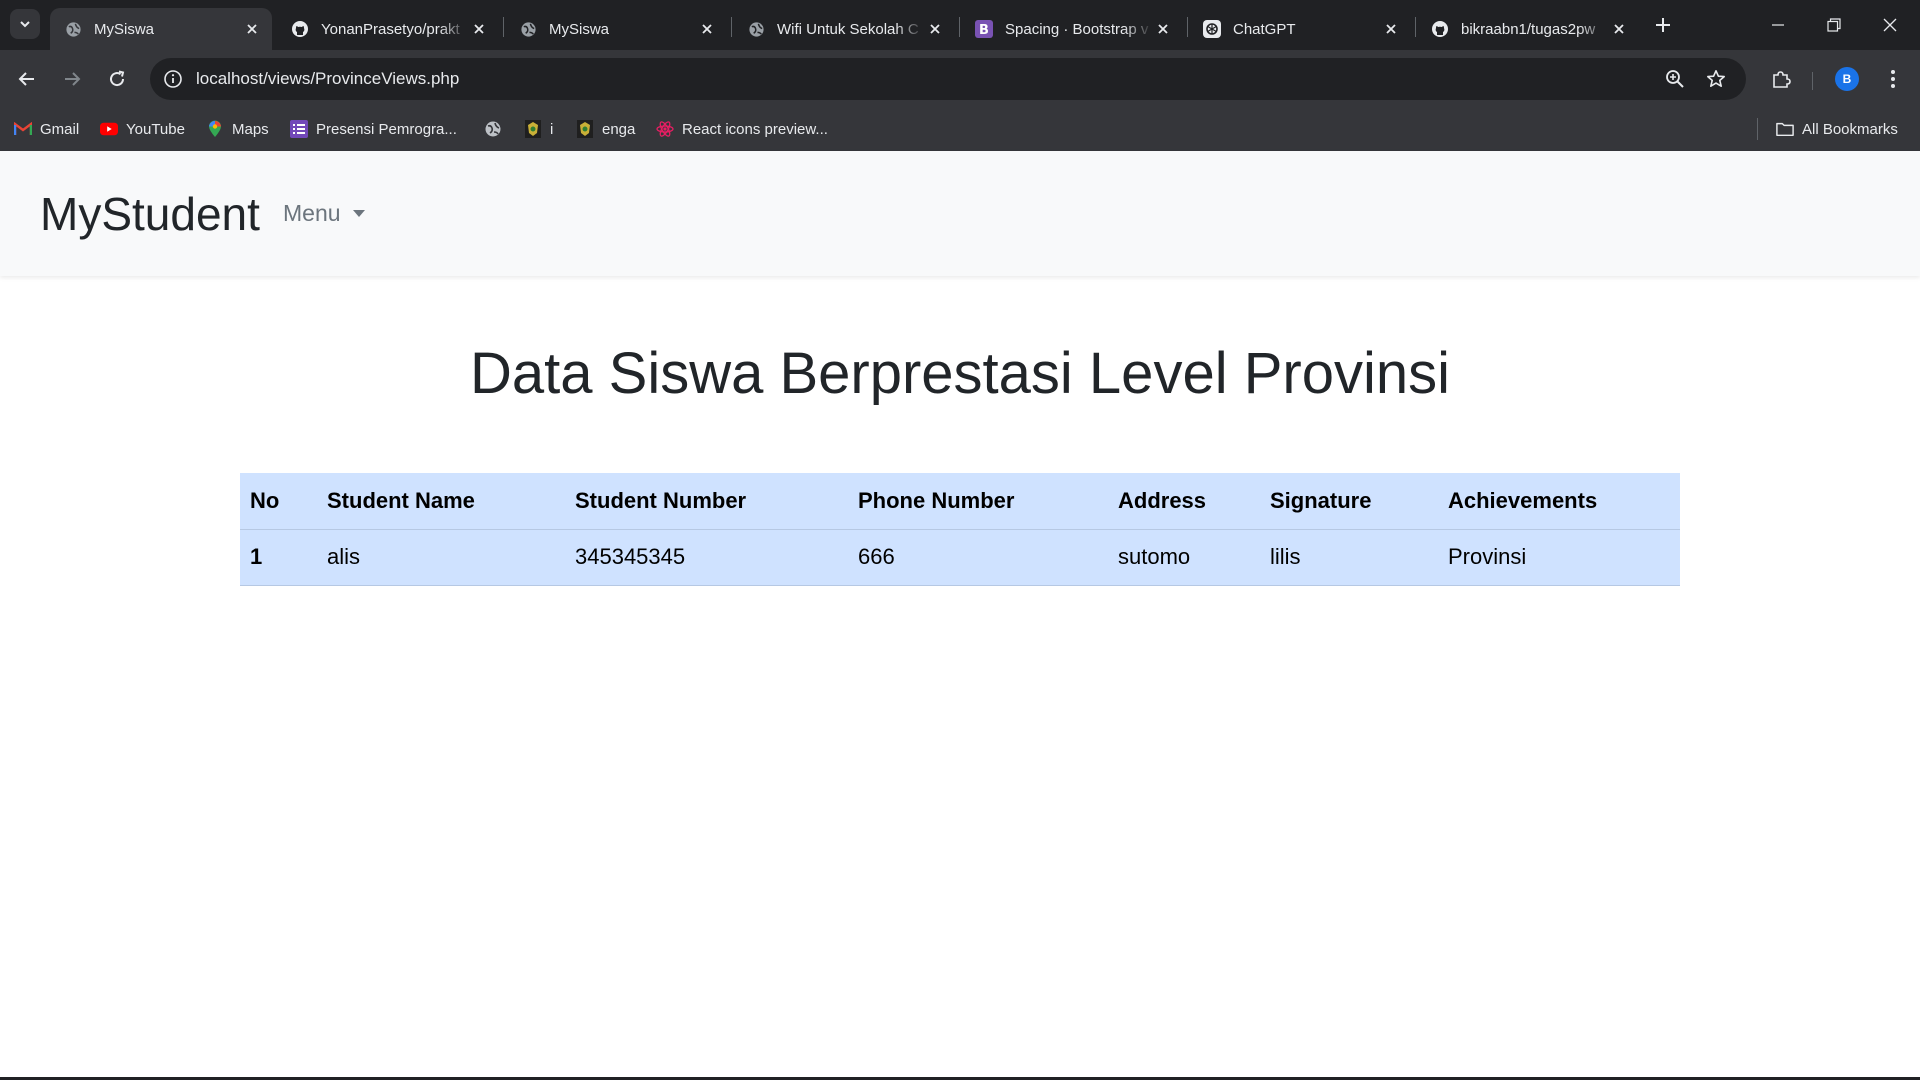  I want to click on tab-title: ChatGPT, so click(1264, 29).